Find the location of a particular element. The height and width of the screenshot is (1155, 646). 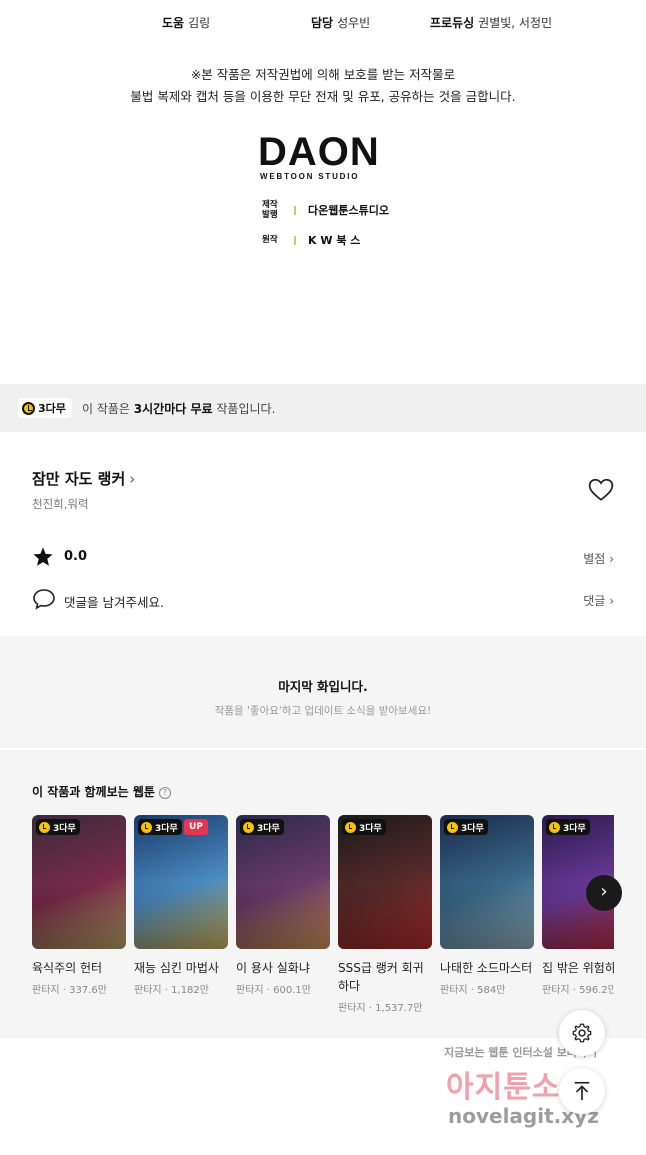

rating-value: 0.0 is located at coordinates (76, 556).